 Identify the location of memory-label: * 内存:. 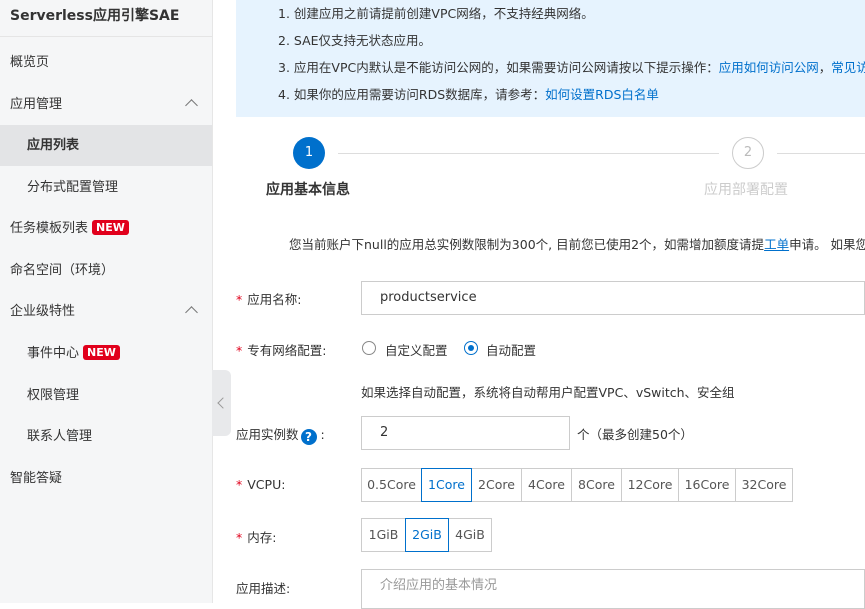
(256, 536).